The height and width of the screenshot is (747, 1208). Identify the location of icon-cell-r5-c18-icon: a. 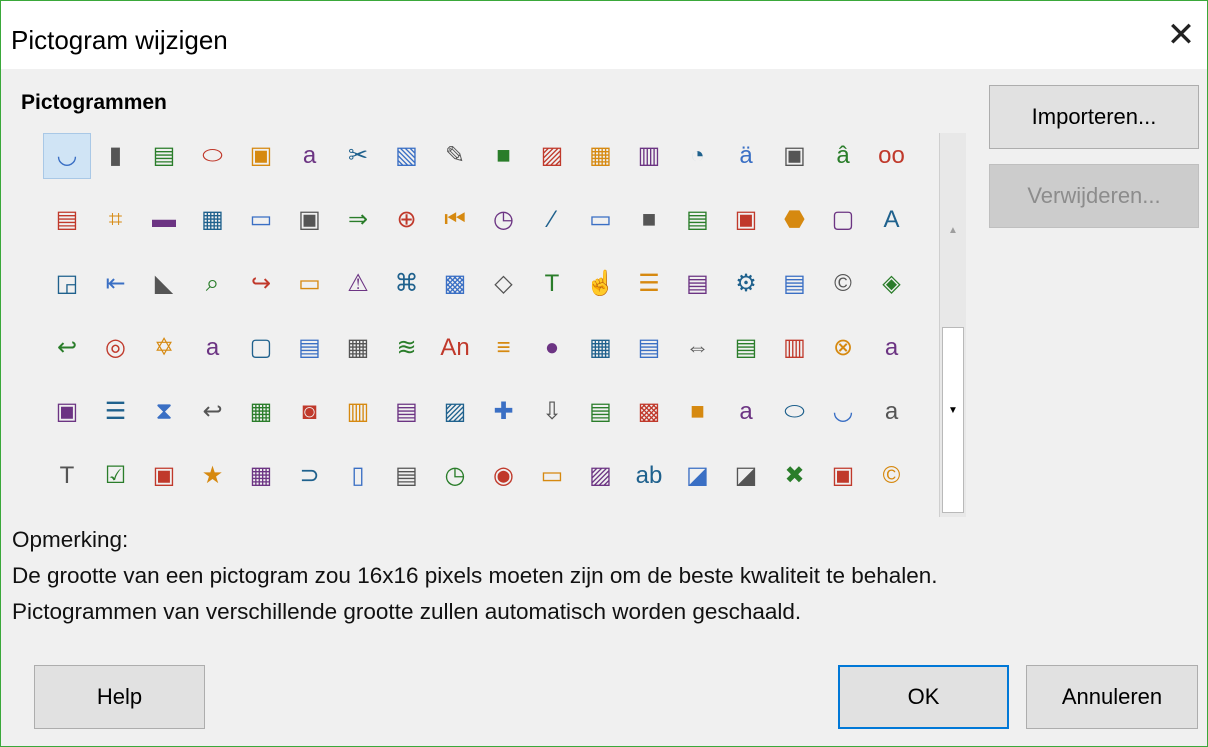
(892, 412).